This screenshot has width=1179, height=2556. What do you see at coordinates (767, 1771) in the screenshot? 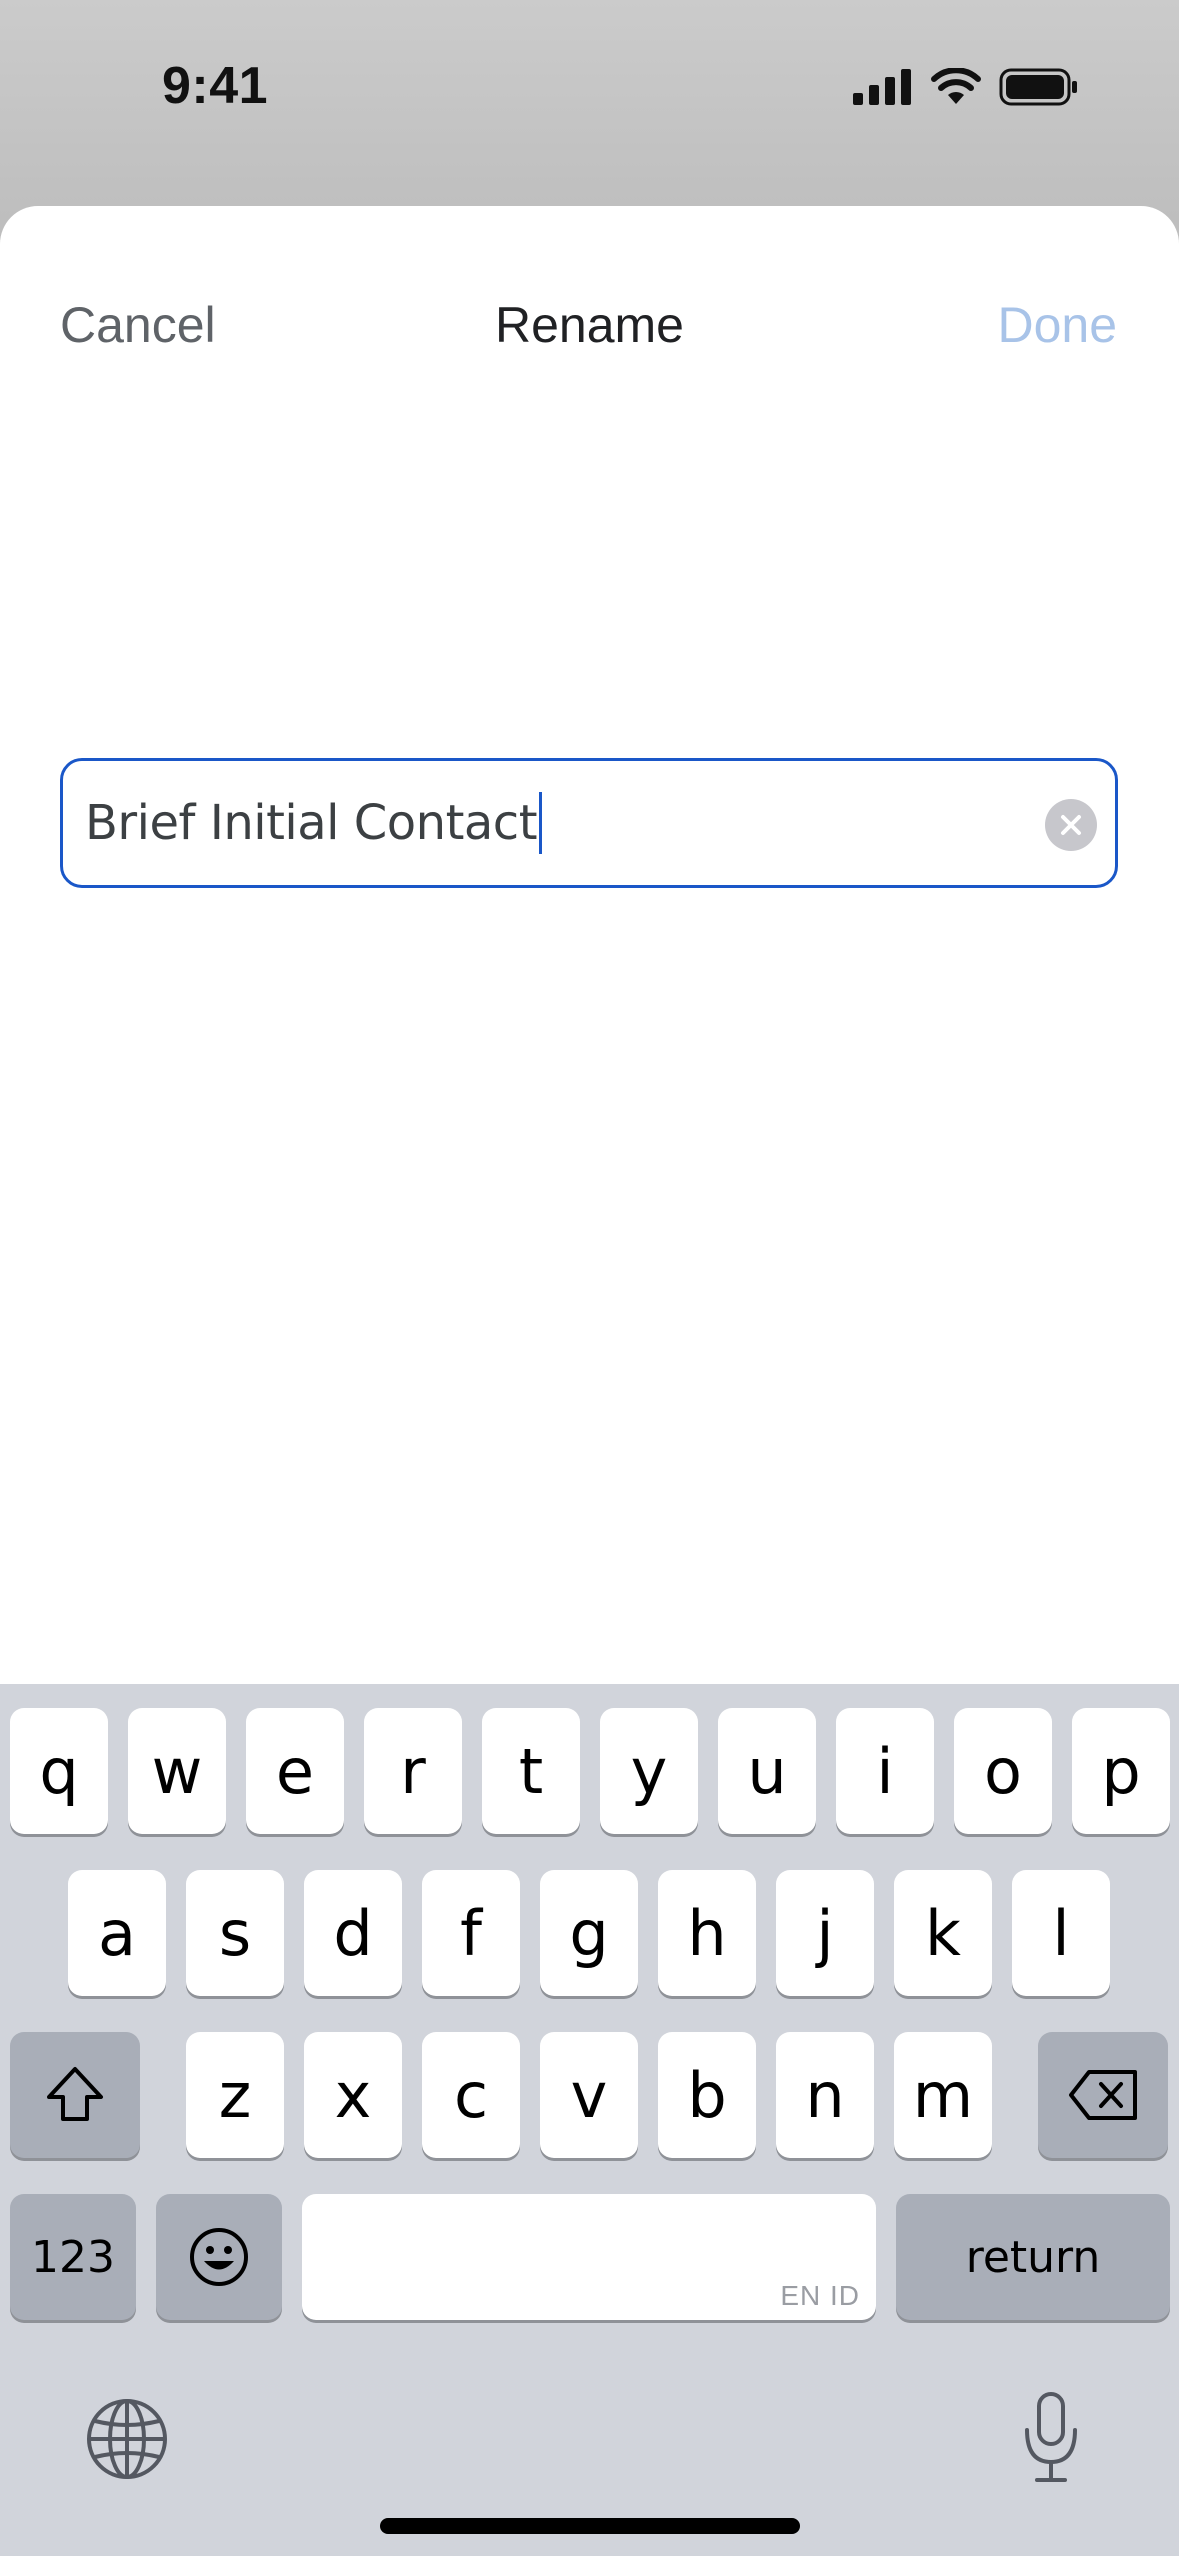
I see `key-u: u` at bounding box center [767, 1771].